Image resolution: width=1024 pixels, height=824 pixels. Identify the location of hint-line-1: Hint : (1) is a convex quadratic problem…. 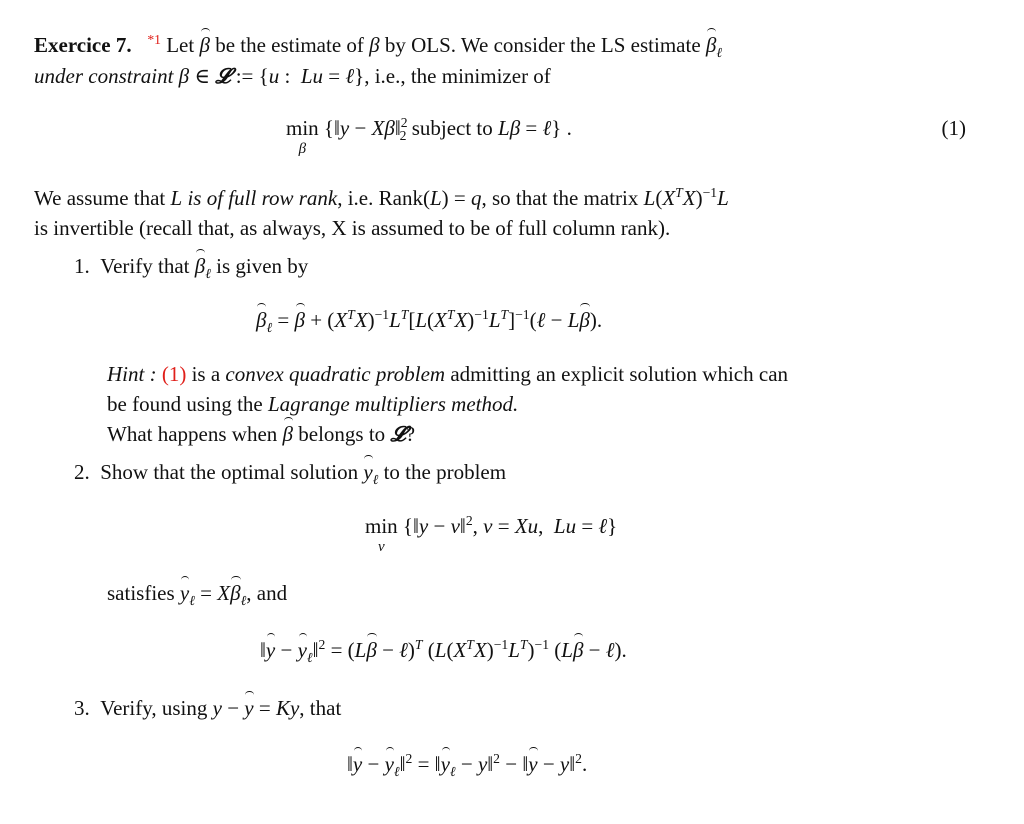
(448, 374).